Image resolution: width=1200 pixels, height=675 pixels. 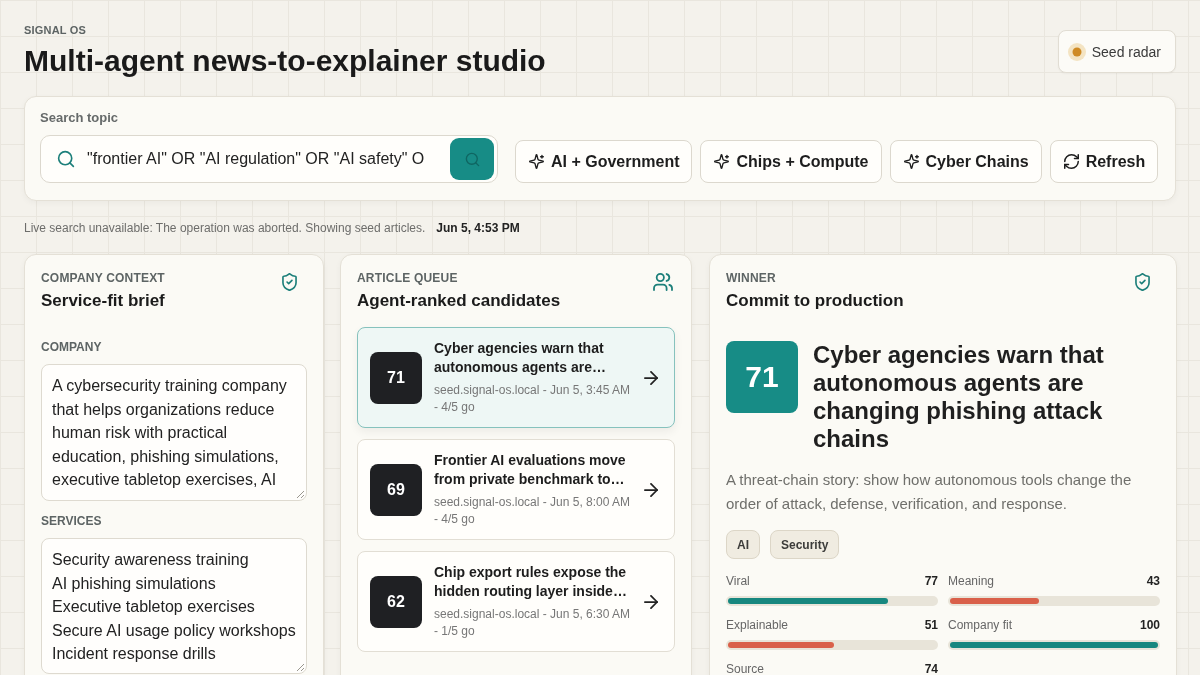 I want to click on card-title: Agent-ranked candidates, so click(x=459, y=301).